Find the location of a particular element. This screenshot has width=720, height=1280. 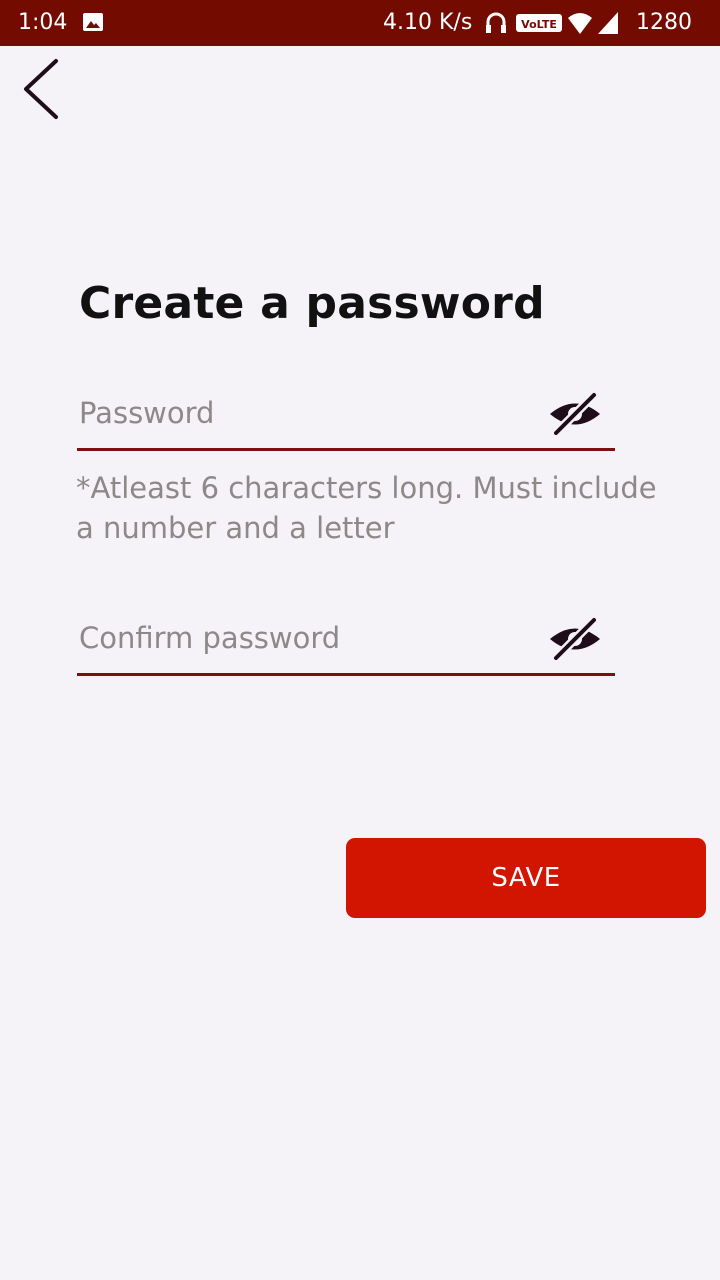

chevron-left-icon is located at coordinates (40, 91).